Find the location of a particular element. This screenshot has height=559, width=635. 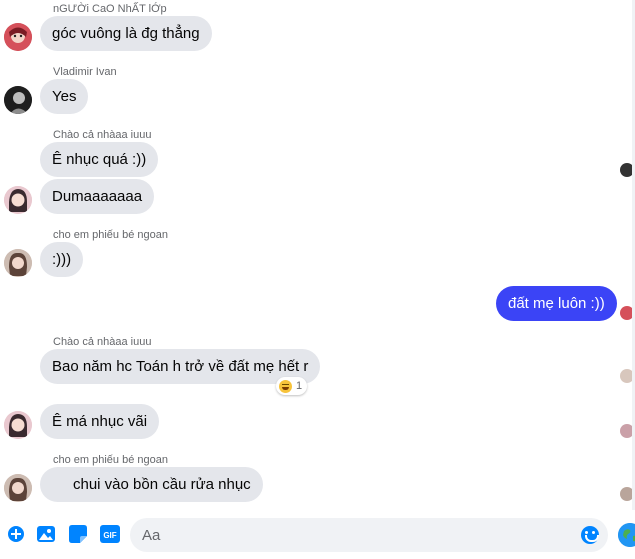

laughing-emoji-icon is located at coordinates (285, 386).